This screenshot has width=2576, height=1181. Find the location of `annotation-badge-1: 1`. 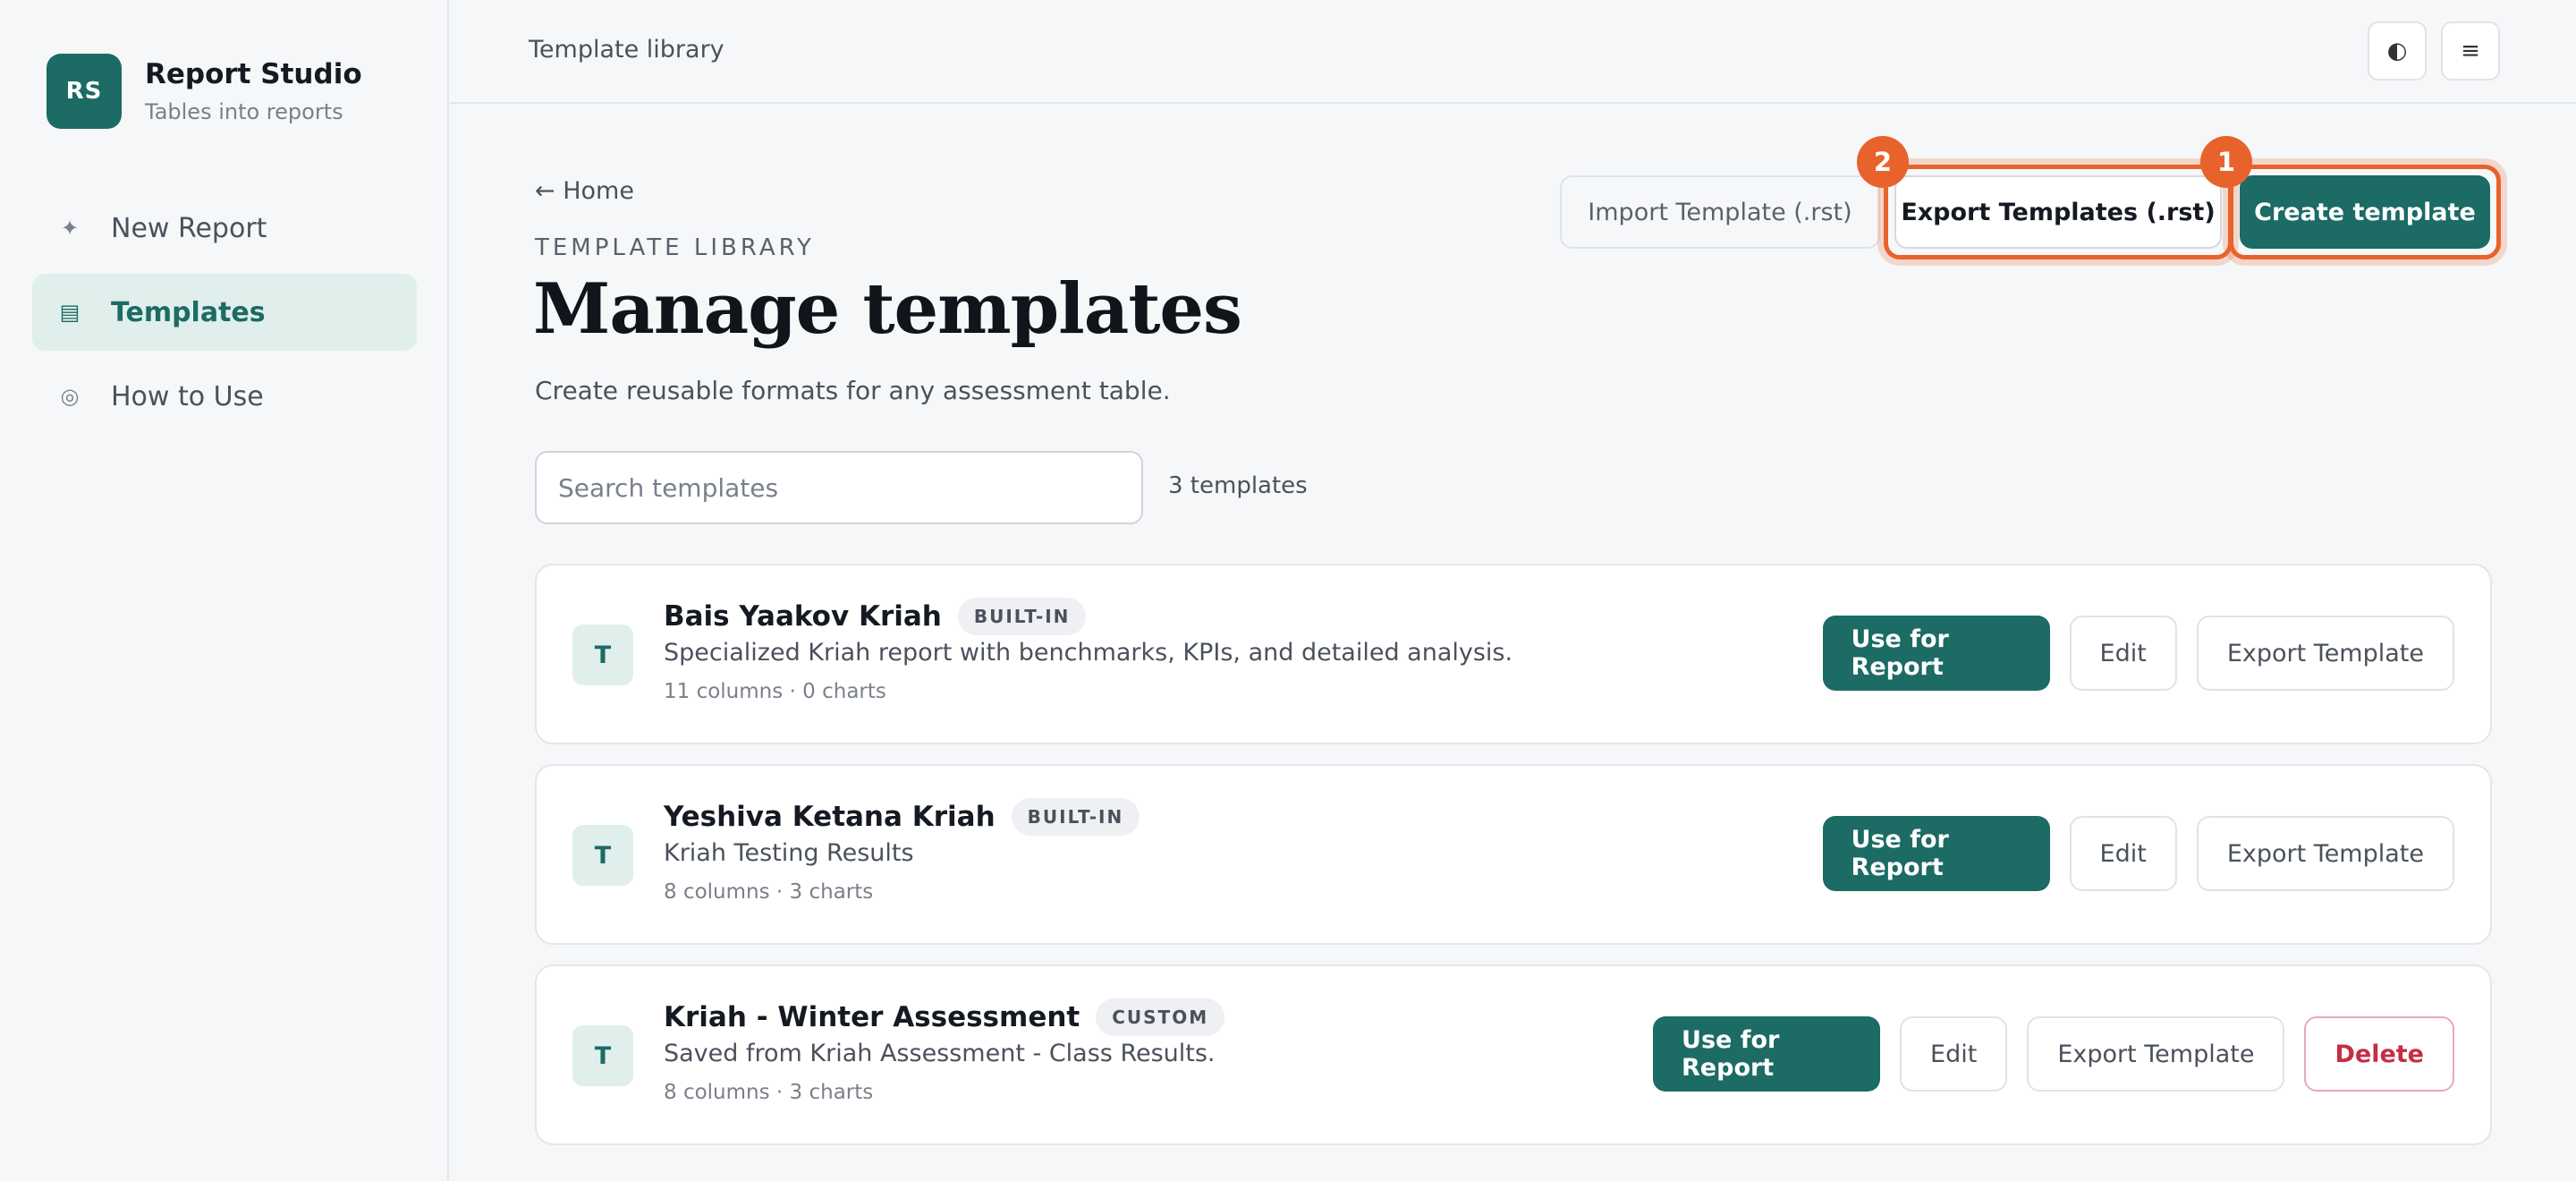

annotation-badge-1: 1 is located at coordinates (2226, 162).